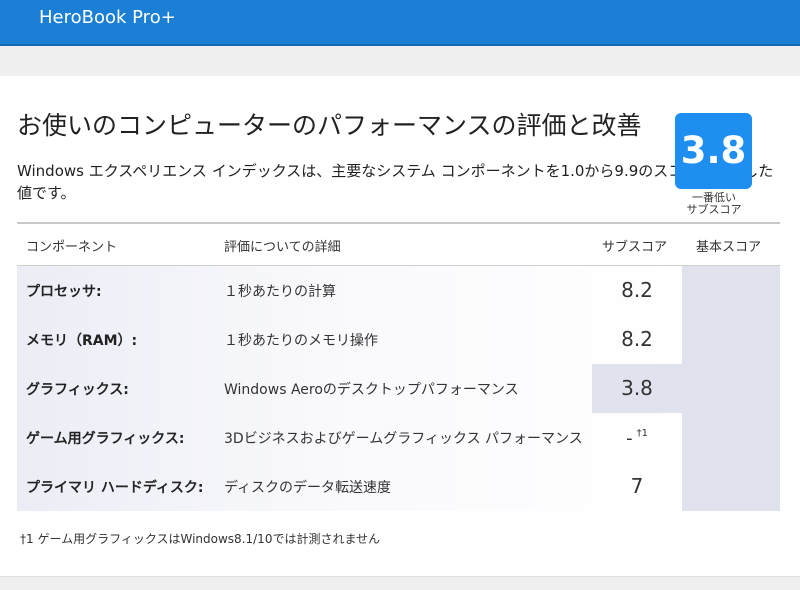 The height and width of the screenshot is (590, 800). What do you see at coordinates (637, 486) in the screenshot?
I see `subscore-value: 7` at bounding box center [637, 486].